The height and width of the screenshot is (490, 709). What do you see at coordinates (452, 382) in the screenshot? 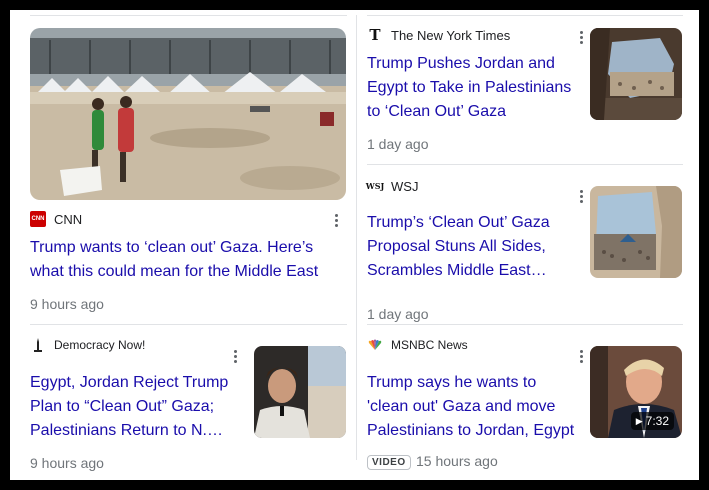
I see `title-line: Trump says he wants to` at bounding box center [452, 382].